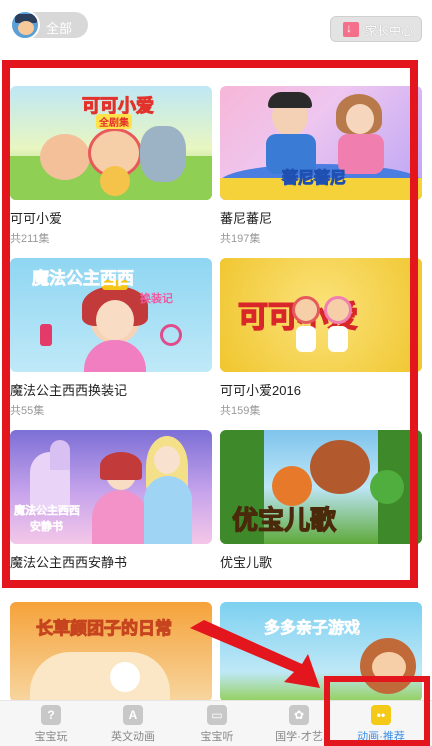  What do you see at coordinates (111, 143) in the screenshot?
I see `video-thumbnail: 可可小爱 全剧集` at bounding box center [111, 143].